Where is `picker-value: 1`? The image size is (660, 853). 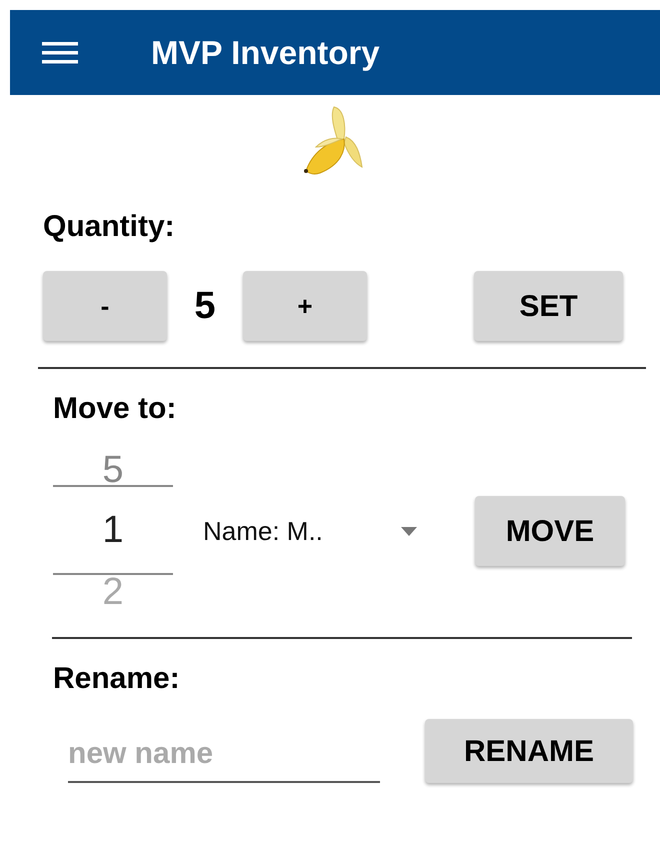
picker-value: 1 is located at coordinates (113, 530).